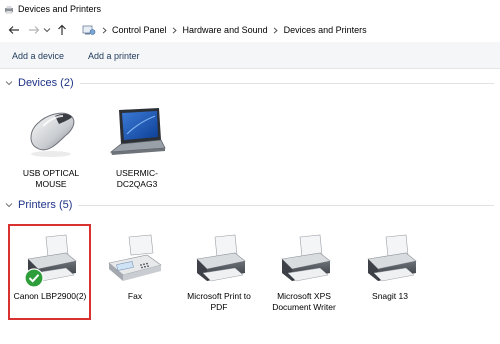  Describe the element at coordinates (52, 134) in the screenshot. I see `mouse-icon` at that location.